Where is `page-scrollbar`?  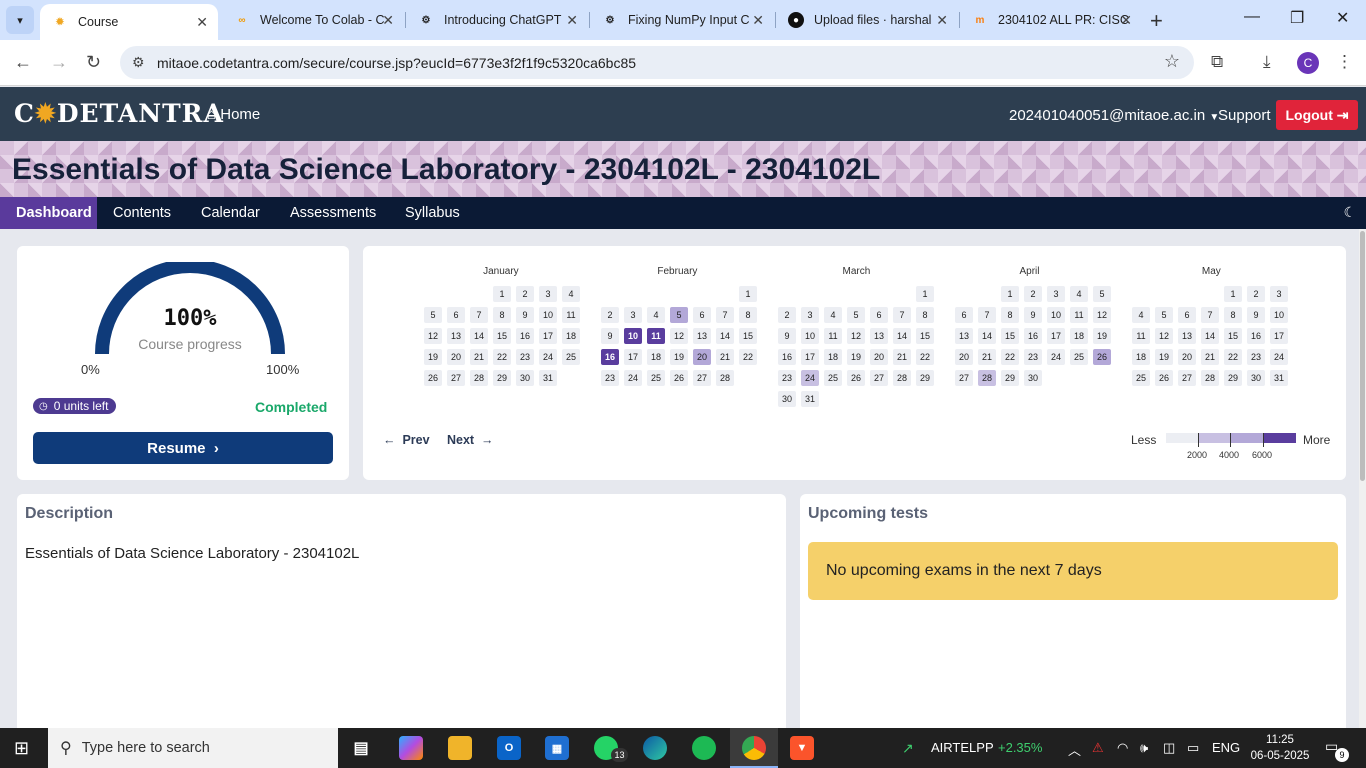 page-scrollbar is located at coordinates (1362, 478).